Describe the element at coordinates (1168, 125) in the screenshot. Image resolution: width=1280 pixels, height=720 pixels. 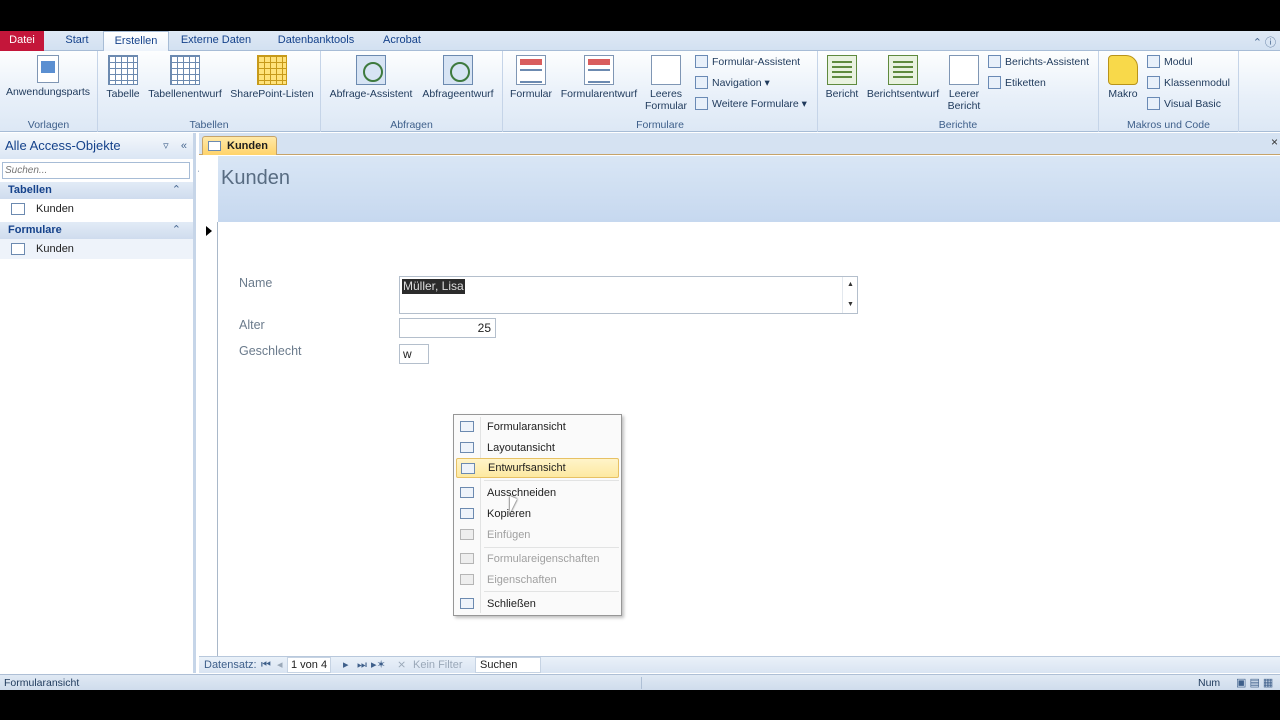
I see `group-label-makros: Makros und Code` at that location.